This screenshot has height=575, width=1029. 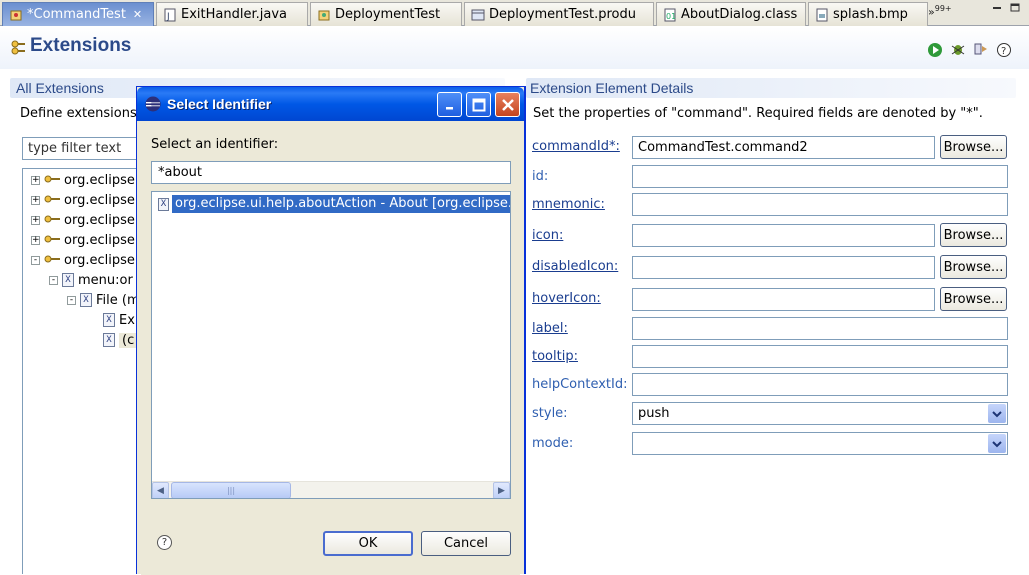 I want to click on helpcontextid-field, so click(x=820, y=384).